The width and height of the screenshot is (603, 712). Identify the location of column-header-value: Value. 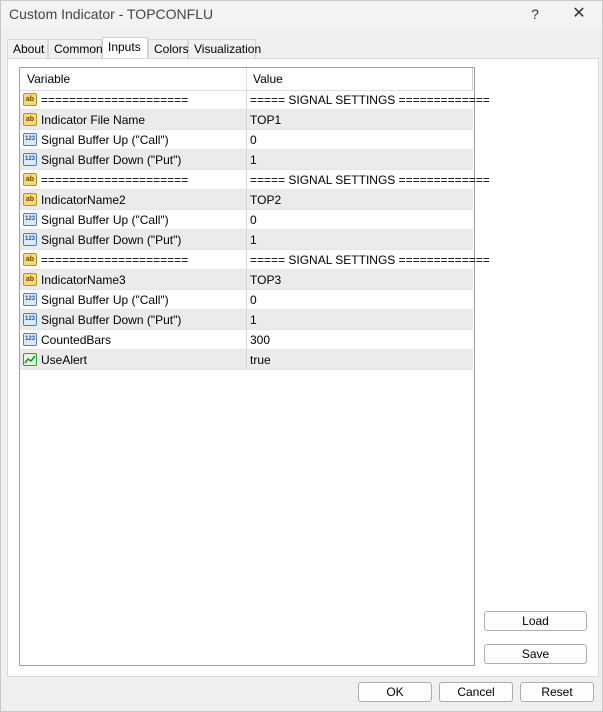
(268, 79).